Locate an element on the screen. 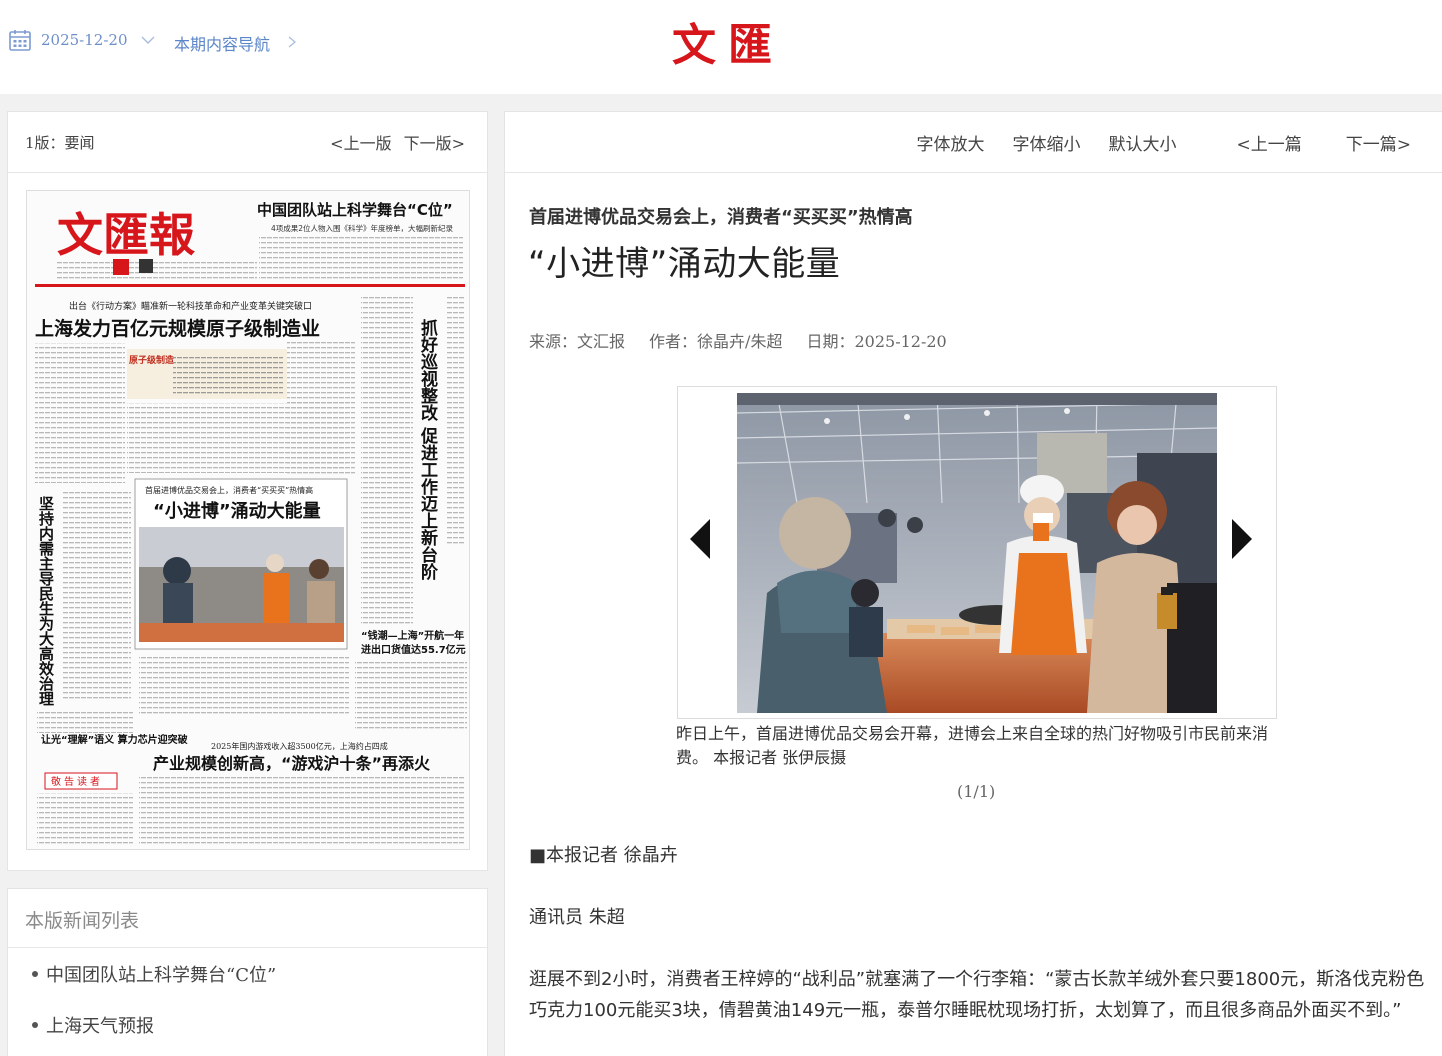  article-toolbar: 字体放大 字体缩小 默认大小 <上一篇 下一篇> is located at coordinates (973, 142).